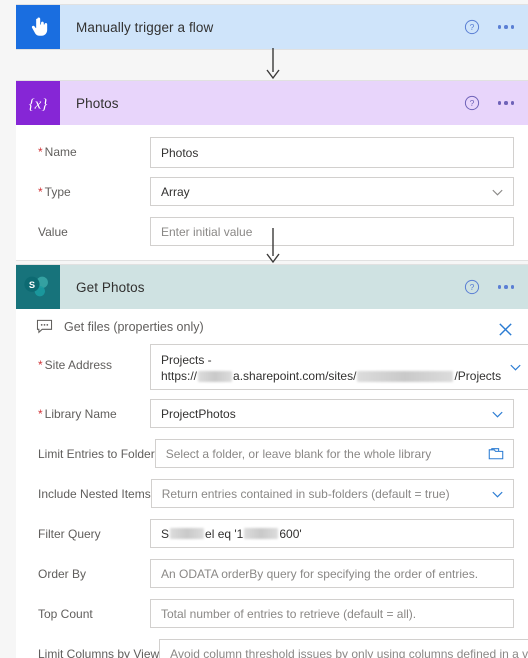  I want to click on field-label-limit-entries-to-folder: Limit Entries to Folder, so click(96, 454).